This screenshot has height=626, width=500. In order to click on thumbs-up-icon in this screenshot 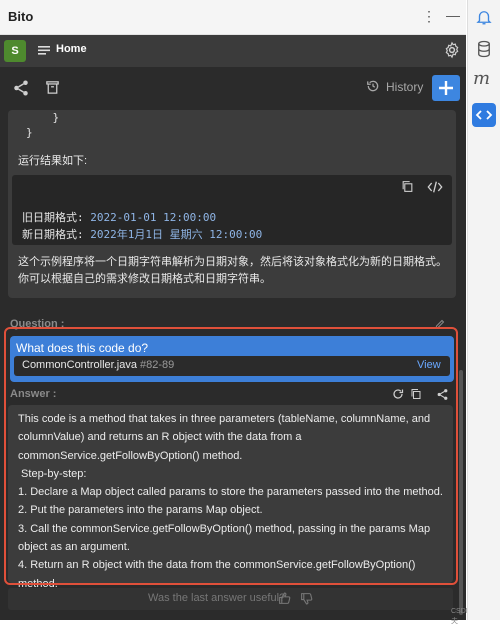, I will do `click(284, 598)`.